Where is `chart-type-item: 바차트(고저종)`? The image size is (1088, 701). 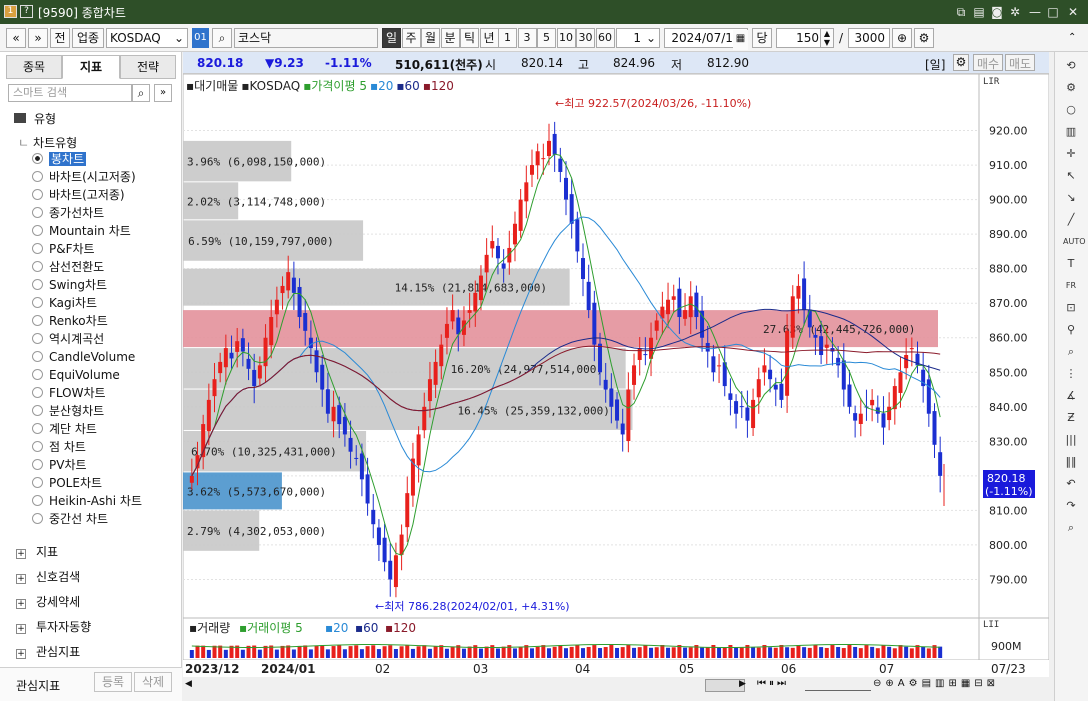
chart-type-item: 바차트(고저종) is located at coordinates (78, 195).